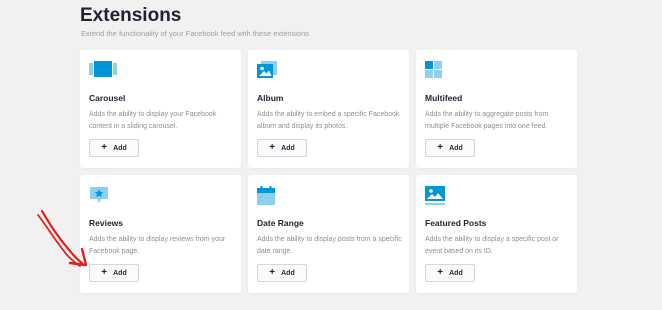 Image resolution: width=662 pixels, height=310 pixels. Describe the element at coordinates (270, 196) in the screenshot. I see `date-range-icon` at that location.